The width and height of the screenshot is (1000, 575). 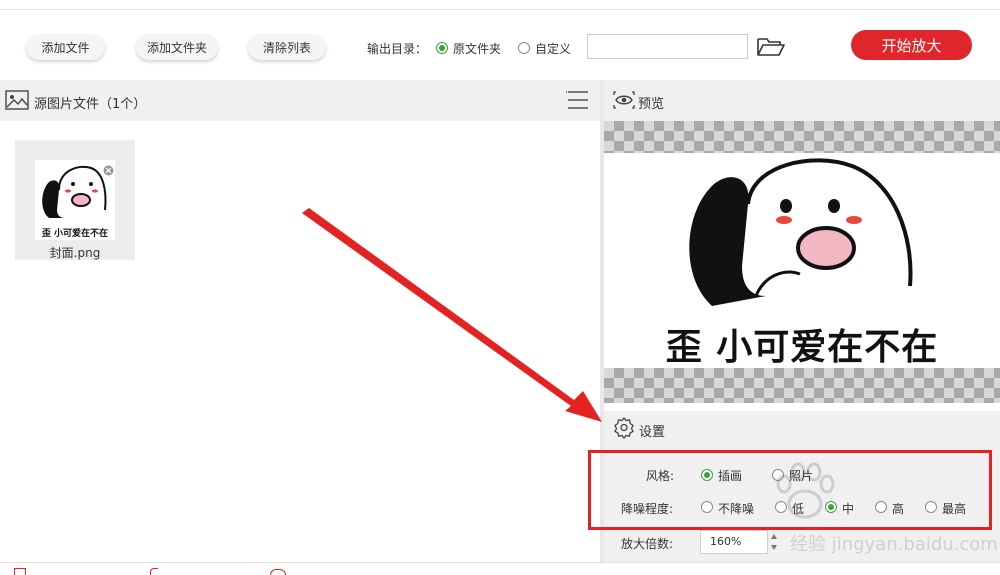 What do you see at coordinates (774, 543) in the screenshot?
I see `scale-stepper-icon` at bounding box center [774, 543].